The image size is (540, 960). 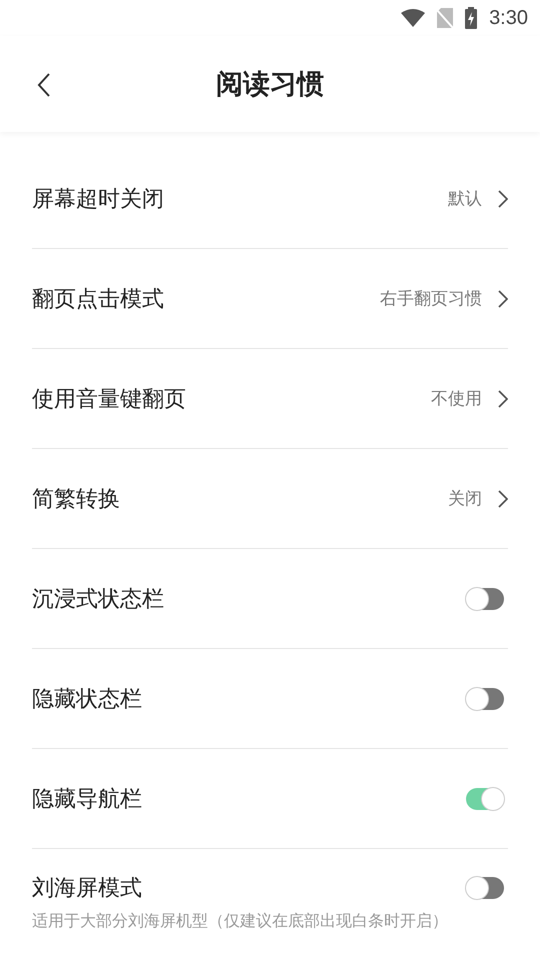 I want to click on settings-row: 刘海屏模式 适用于大部分刘海屏机型（仅建议在底部出现白条时开启）, so click(x=270, y=890).